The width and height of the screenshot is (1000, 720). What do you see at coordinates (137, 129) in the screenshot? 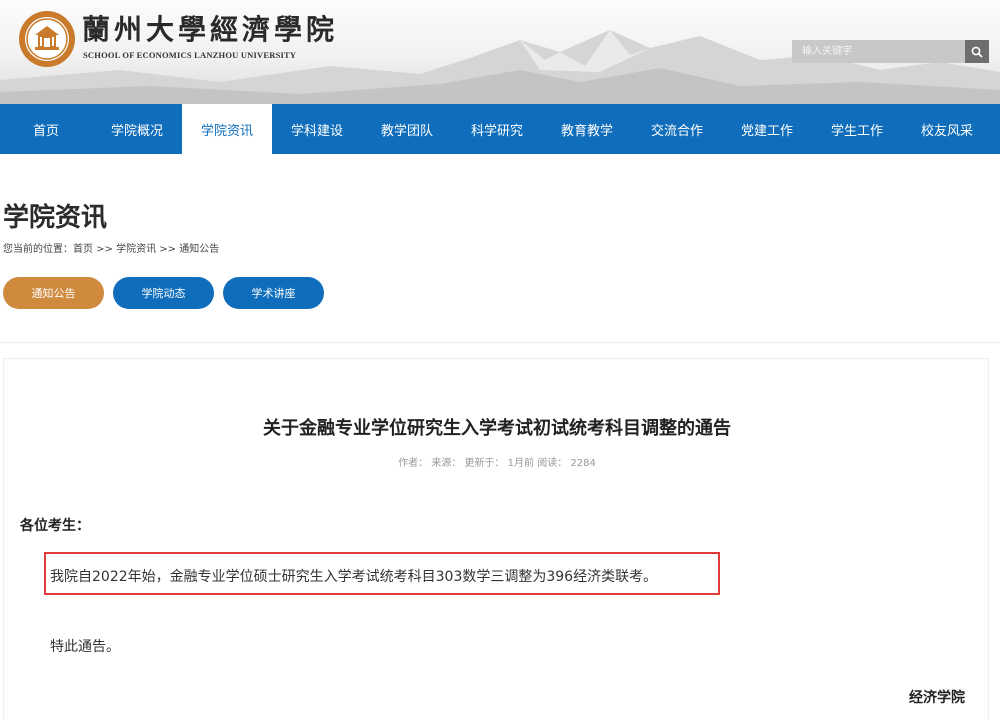
I see `nav-item-overview: 学院概况` at bounding box center [137, 129].